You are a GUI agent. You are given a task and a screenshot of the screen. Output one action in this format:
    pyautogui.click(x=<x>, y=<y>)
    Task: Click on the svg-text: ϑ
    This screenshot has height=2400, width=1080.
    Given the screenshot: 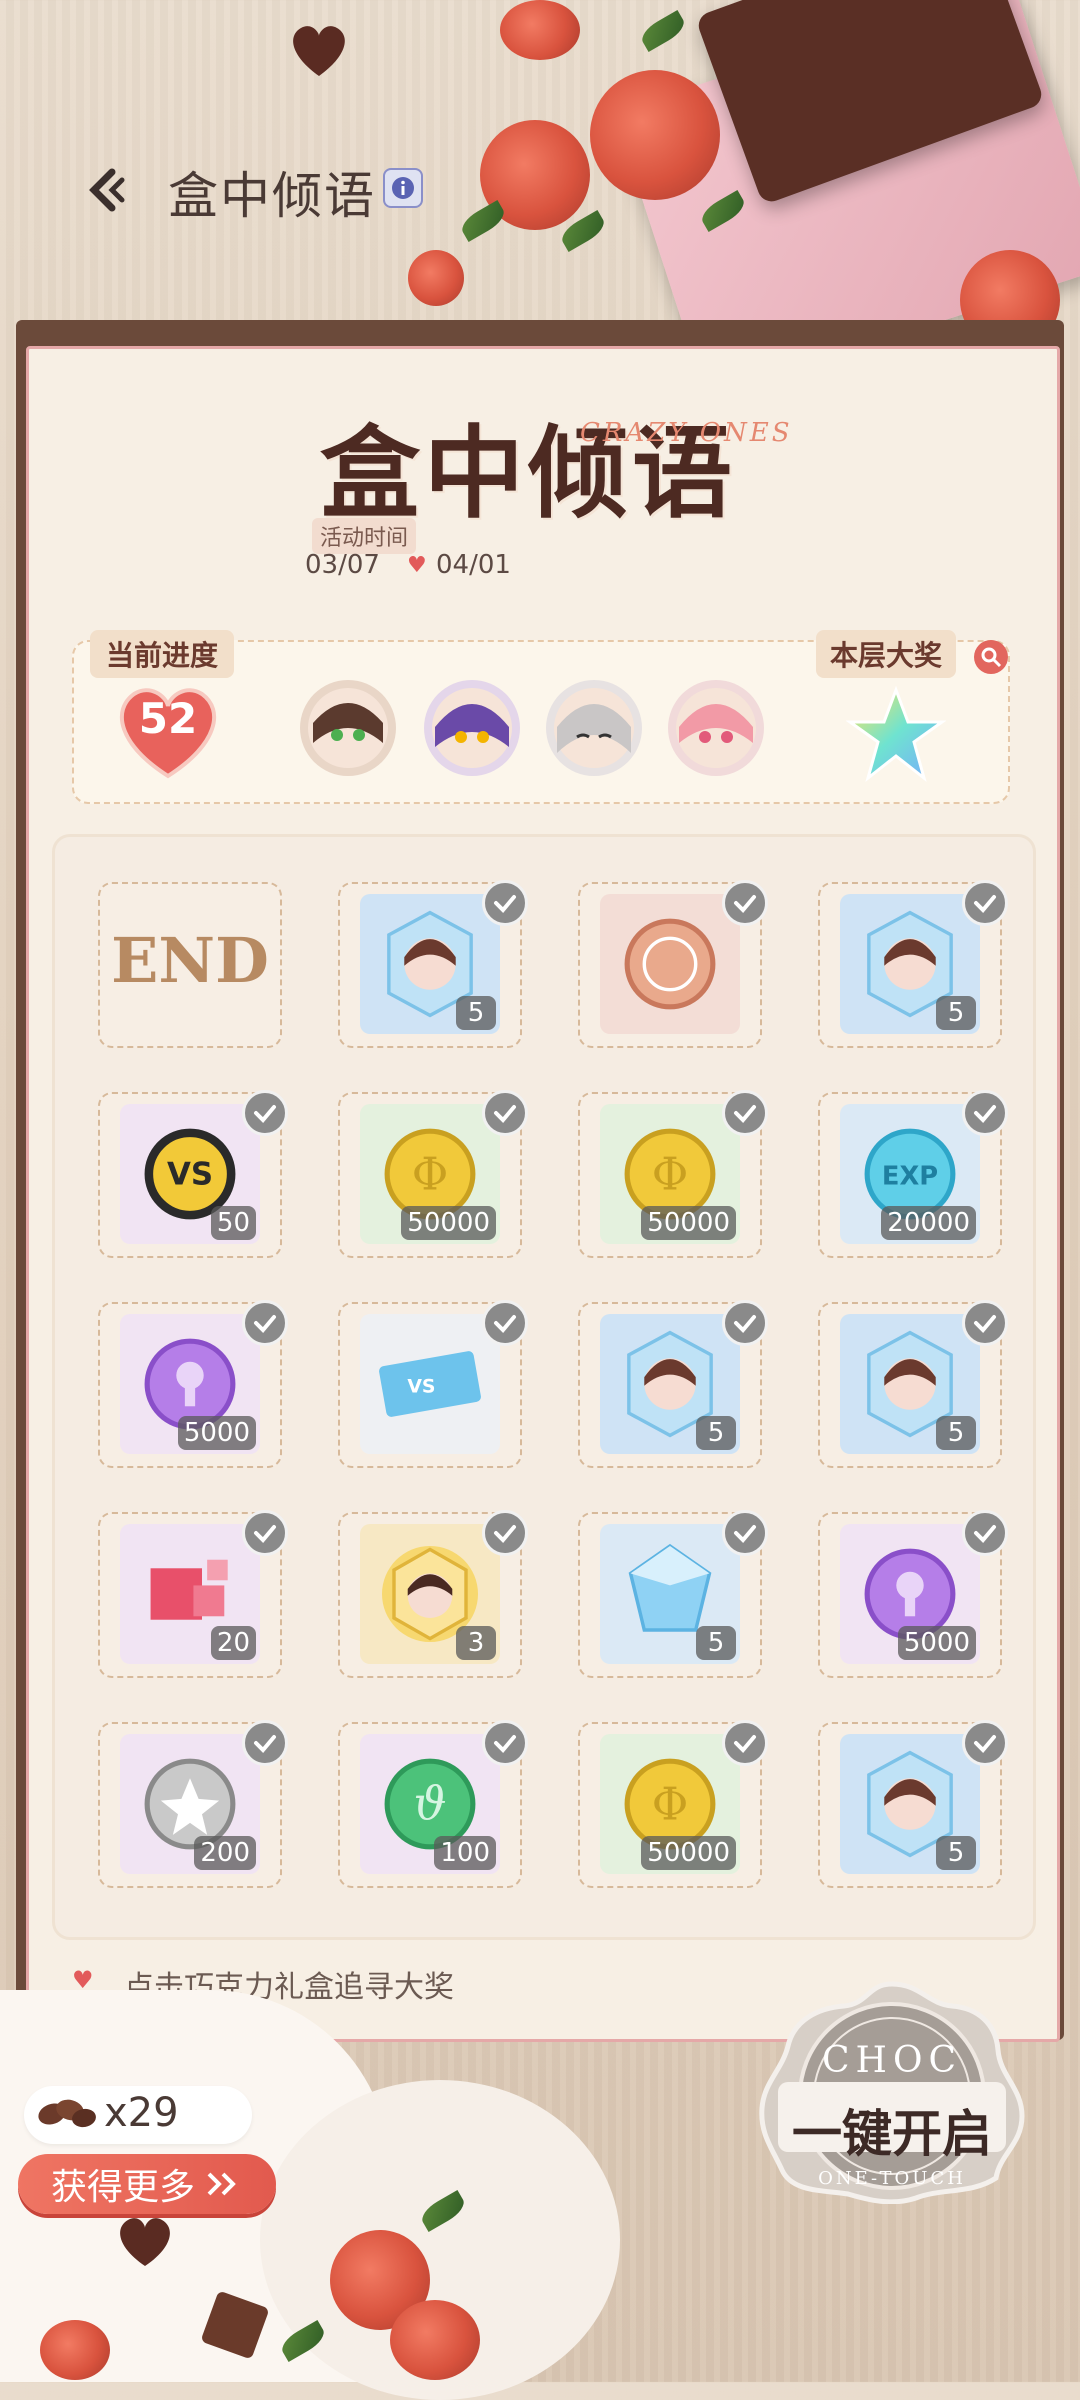 What is the action you would take?
    pyautogui.click(x=429, y=1803)
    